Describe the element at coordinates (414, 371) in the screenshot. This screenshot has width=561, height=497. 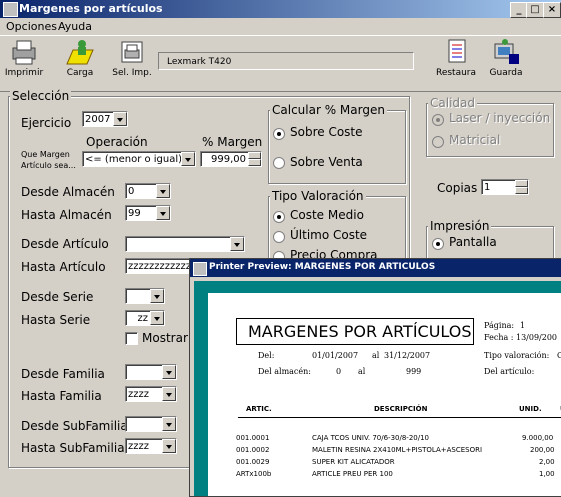
I see `al2-value: 999` at that location.